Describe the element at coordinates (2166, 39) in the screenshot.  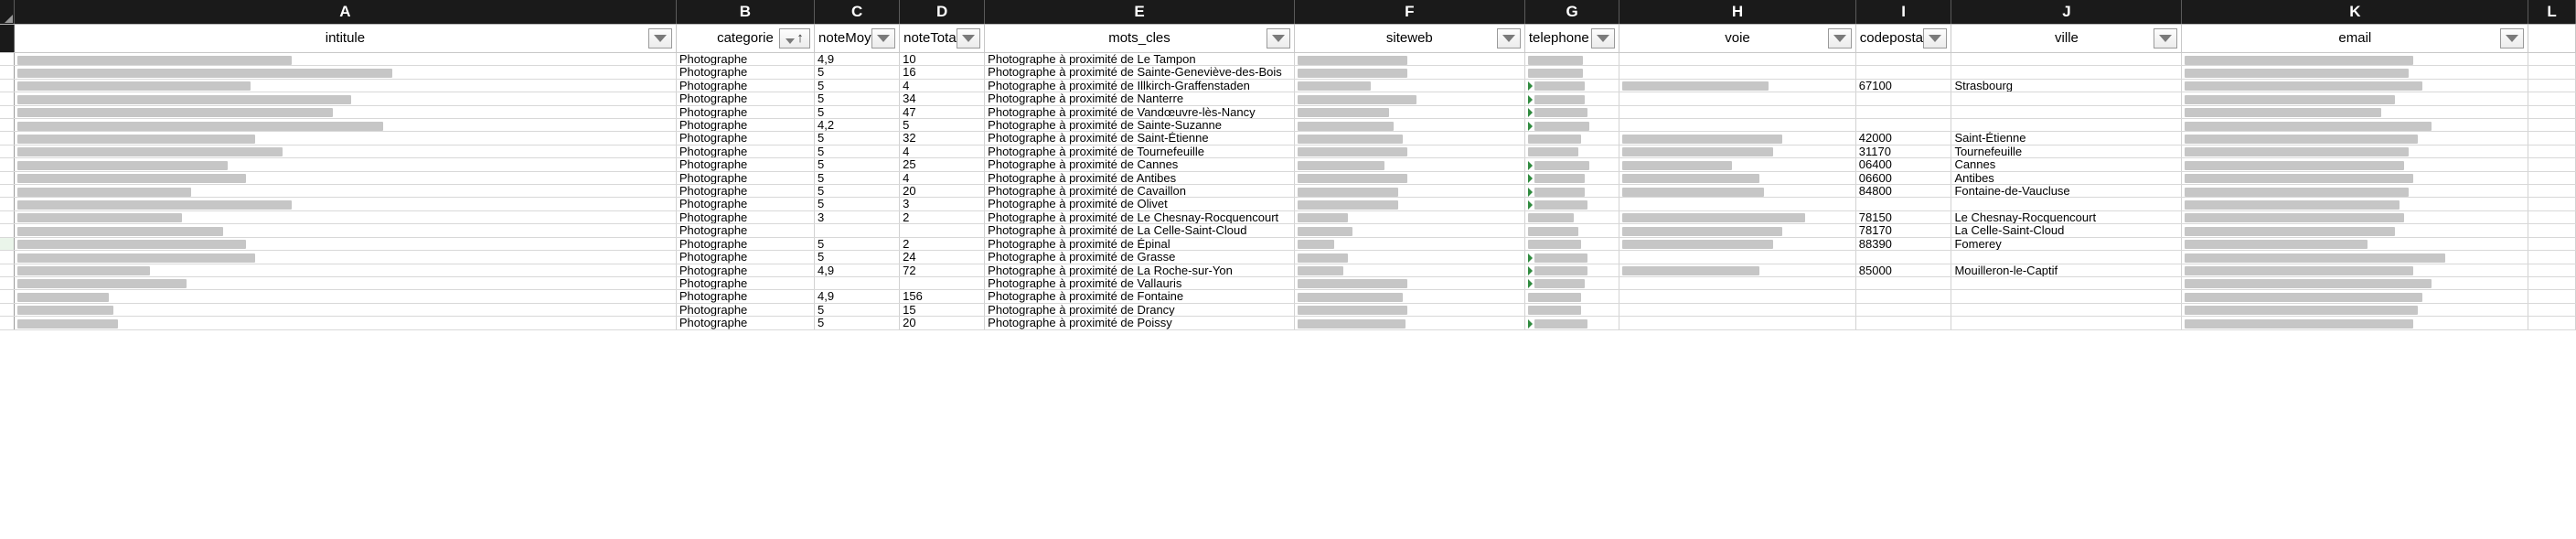
I see `filter-button-ville` at that location.